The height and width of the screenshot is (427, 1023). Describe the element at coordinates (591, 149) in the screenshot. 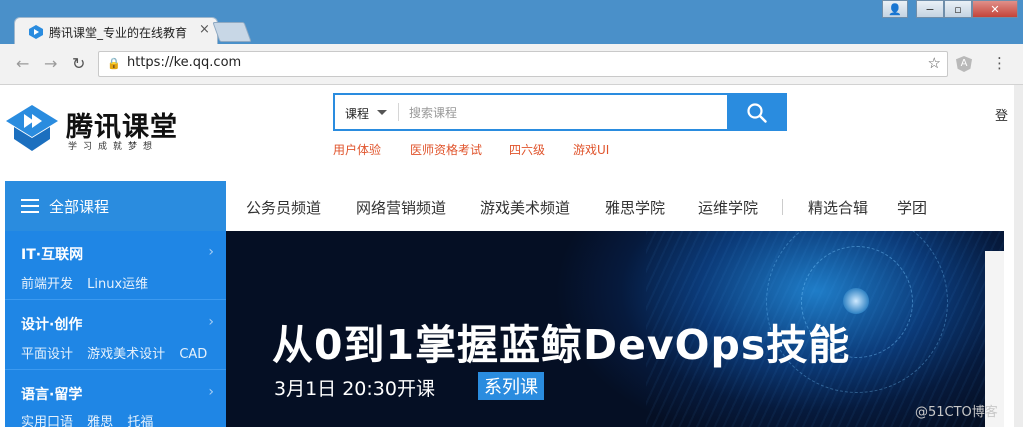

I see `hot-keyword-link: 游戏UI` at that location.